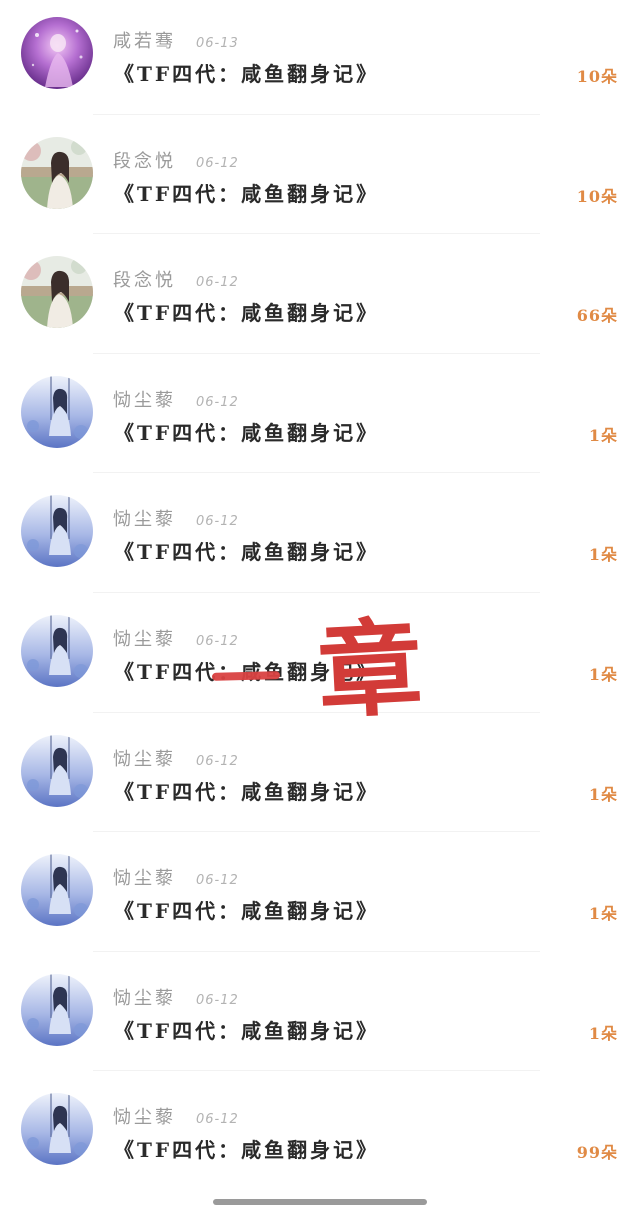 The width and height of the screenshot is (640, 1218). I want to click on gift-count: 99朵, so click(597, 1153).